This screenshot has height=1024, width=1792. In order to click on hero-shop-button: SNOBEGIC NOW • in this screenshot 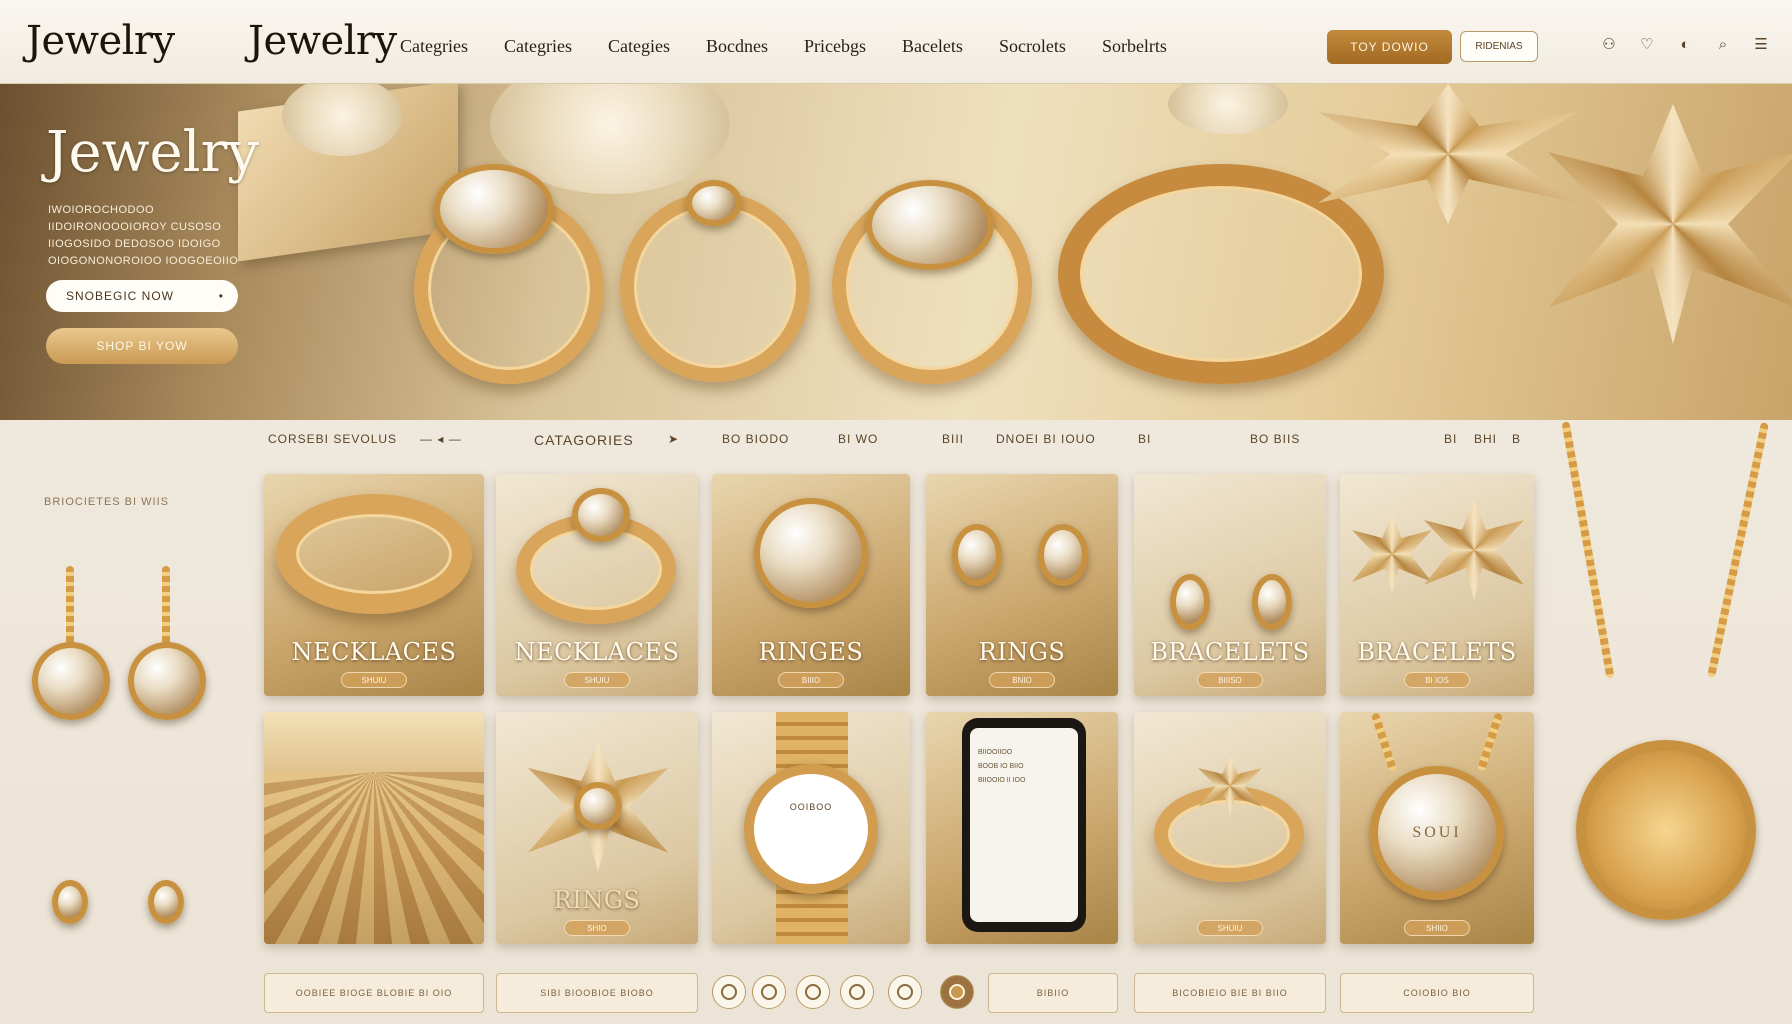, I will do `click(142, 296)`.